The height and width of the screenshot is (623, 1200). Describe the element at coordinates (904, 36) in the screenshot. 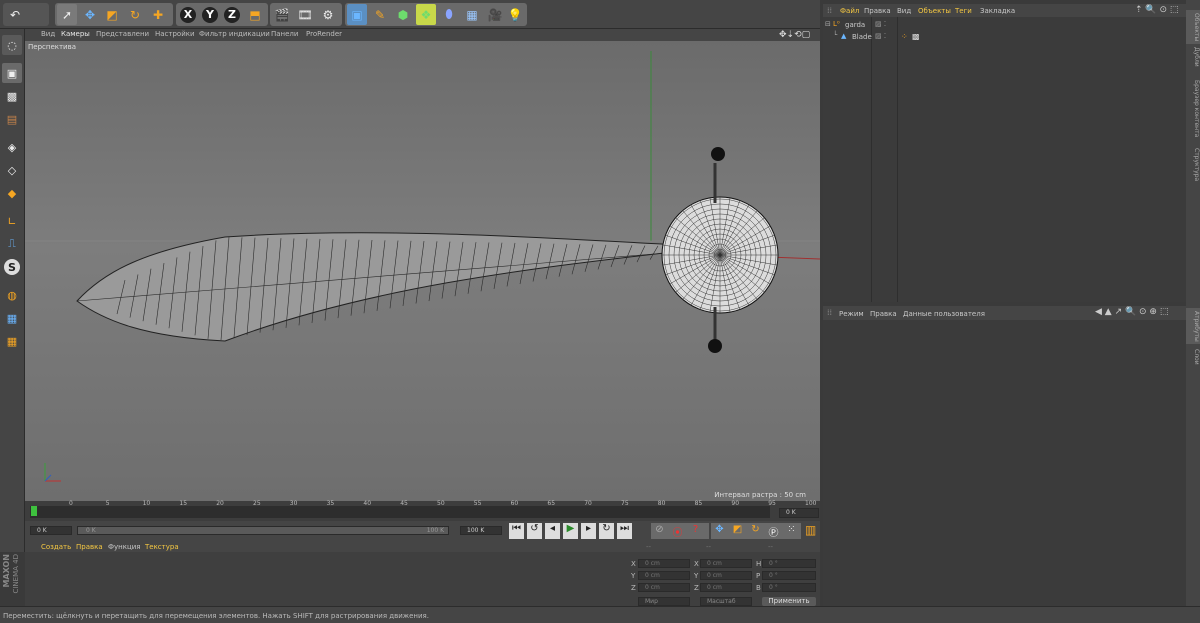

I see `phong-tag-icon: ⁘` at that location.